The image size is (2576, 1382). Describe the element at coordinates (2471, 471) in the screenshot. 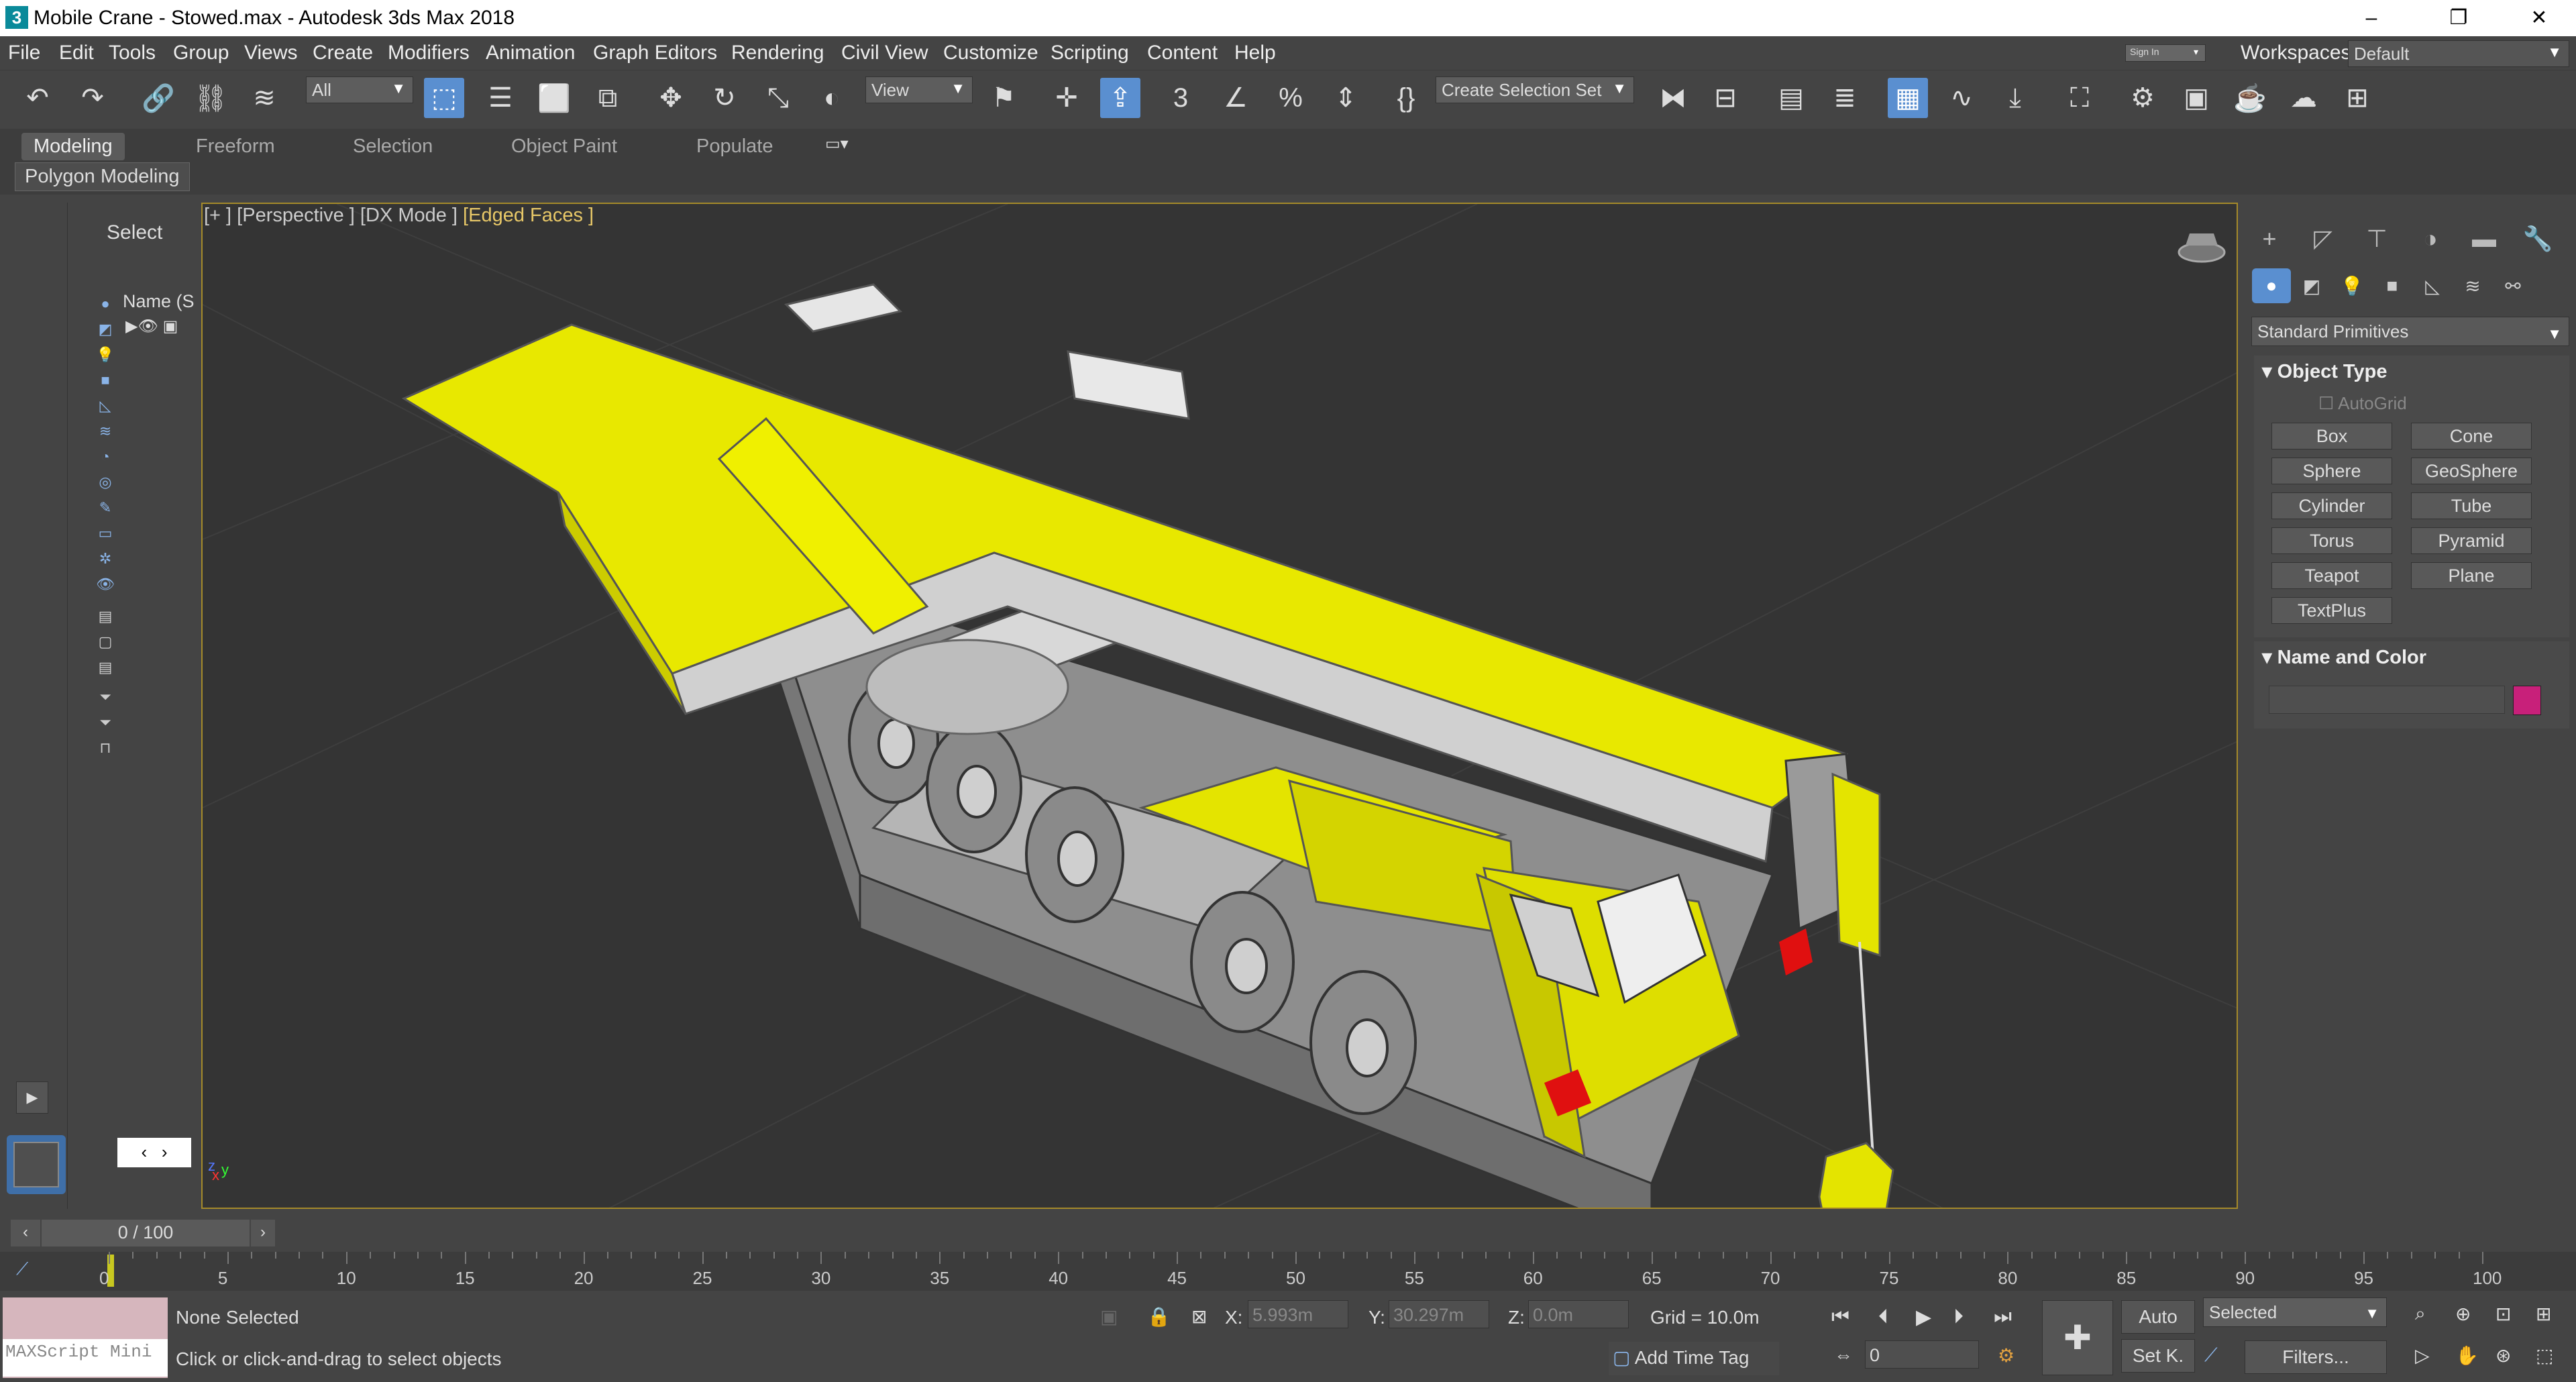

I see `geosphere-button: GeoSphere` at that location.